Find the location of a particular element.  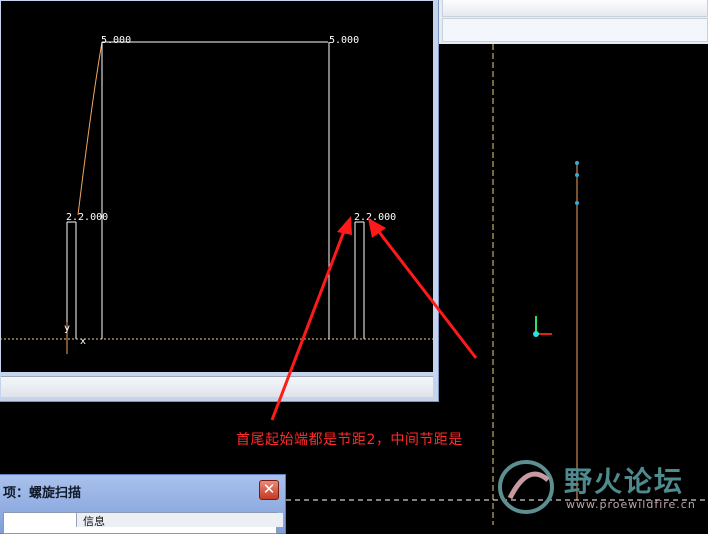

triad-origin is located at coordinates (536, 334).